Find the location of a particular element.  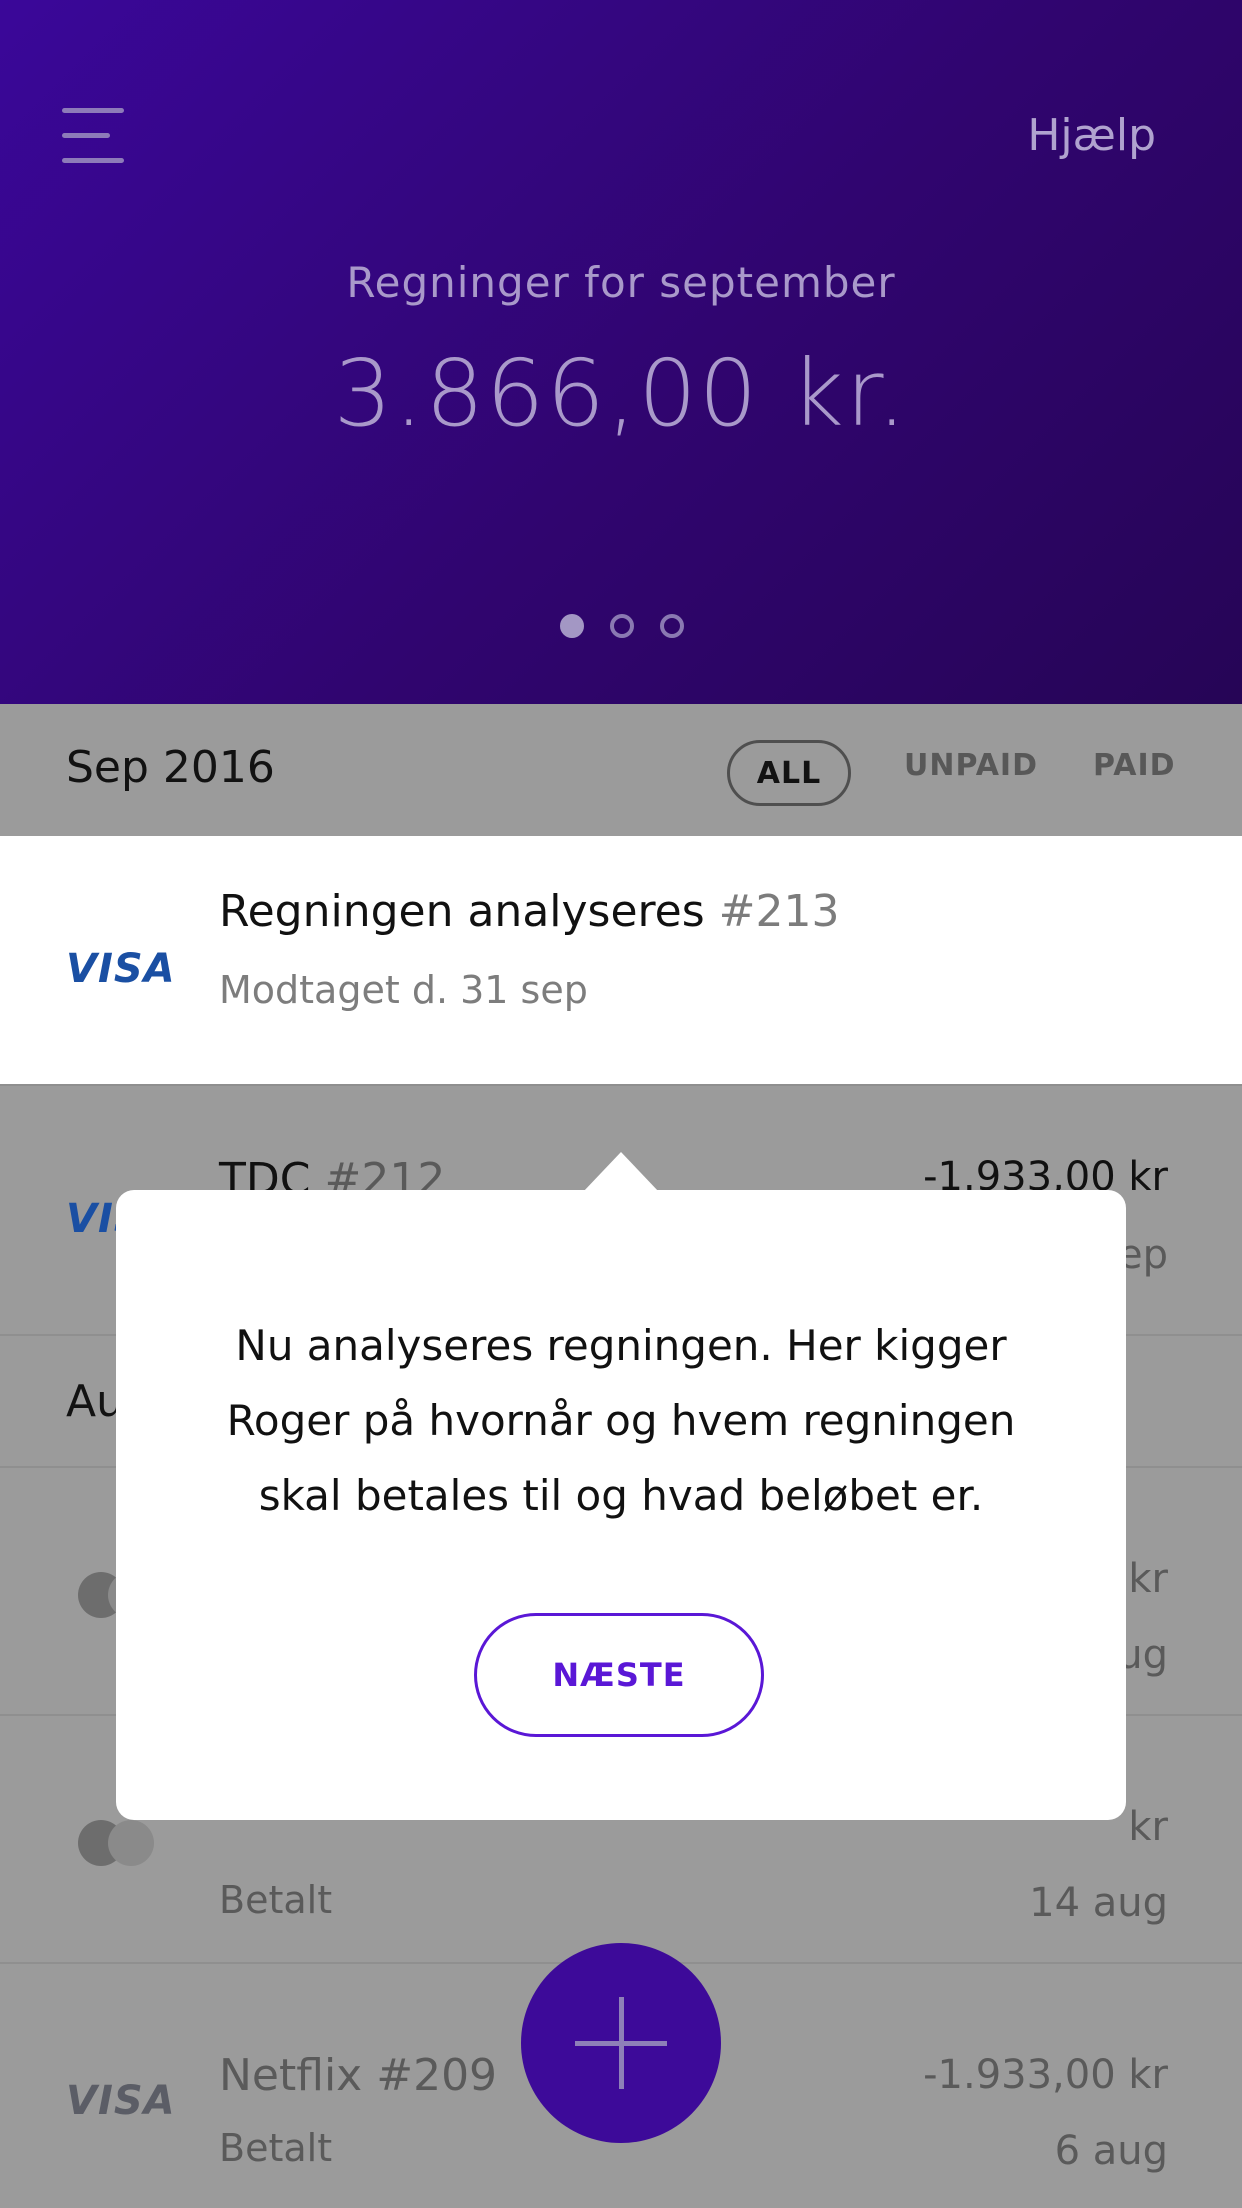

bill-date: 14 aug is located at coordinates (1098, 1903).